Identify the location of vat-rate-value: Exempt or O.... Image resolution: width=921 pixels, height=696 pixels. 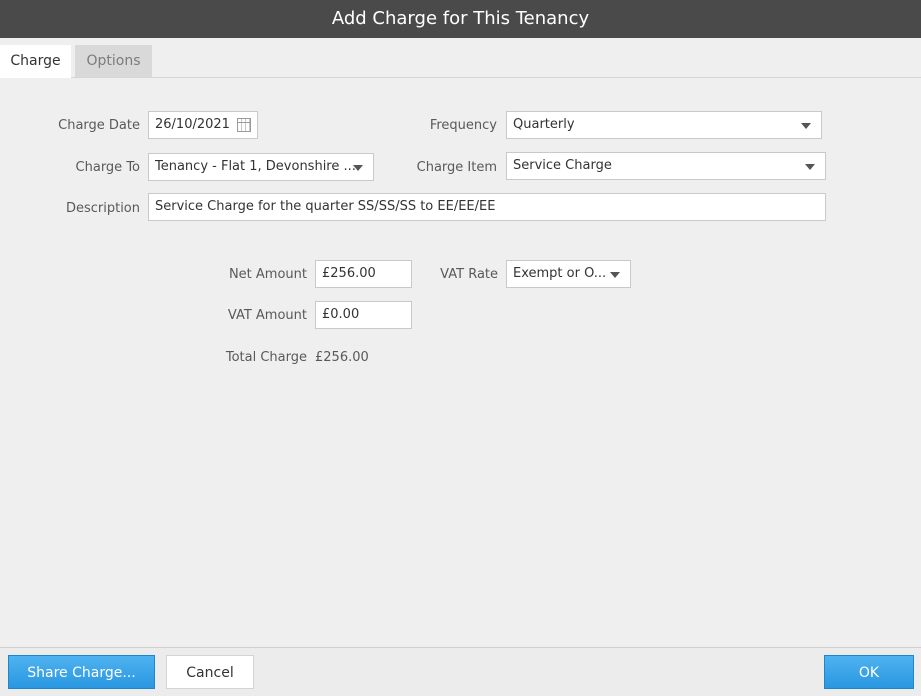
(560, 273).